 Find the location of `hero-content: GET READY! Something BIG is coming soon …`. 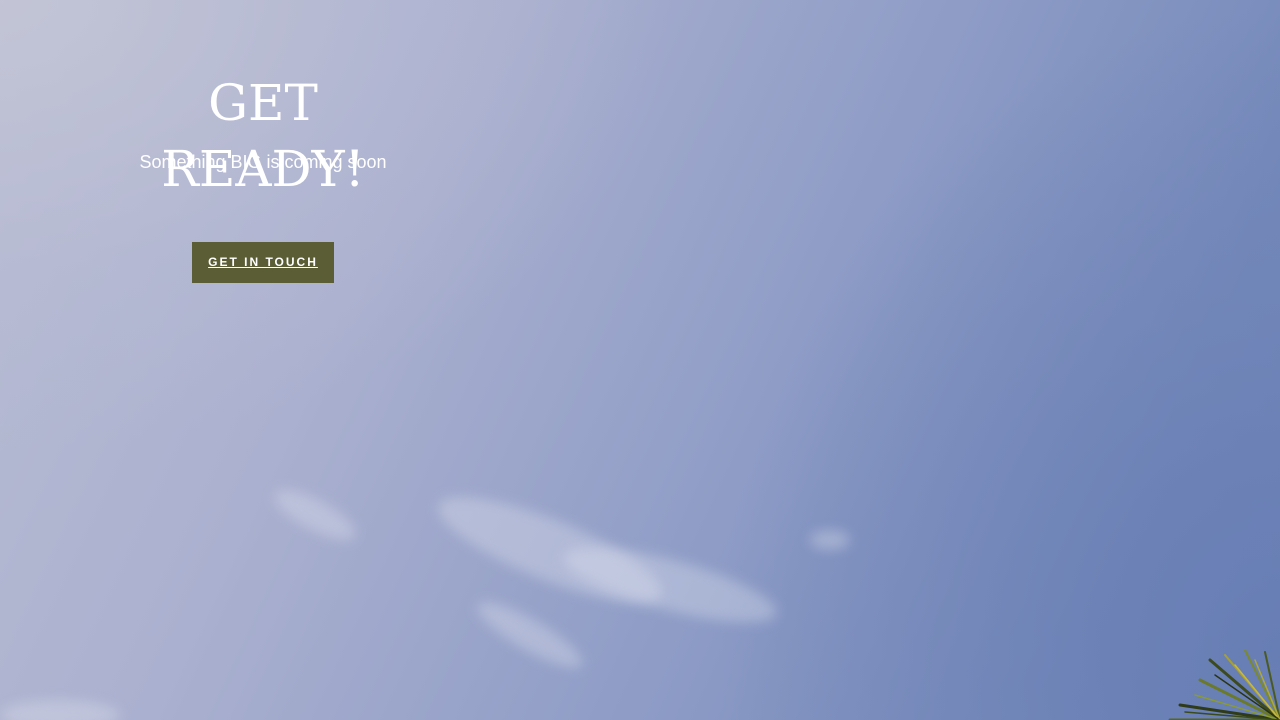

hero-content: GET READY! Something BIG is coming soon … is located at coordinates (263, 176).